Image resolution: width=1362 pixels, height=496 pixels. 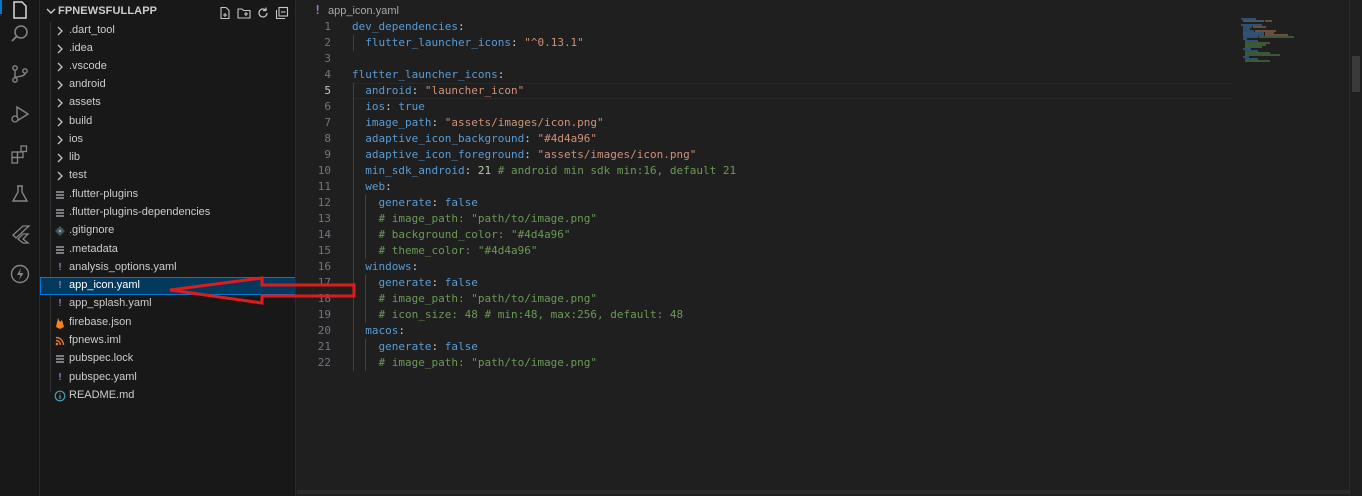 I want to click on line-number: 20, so click(x=324, y=330).